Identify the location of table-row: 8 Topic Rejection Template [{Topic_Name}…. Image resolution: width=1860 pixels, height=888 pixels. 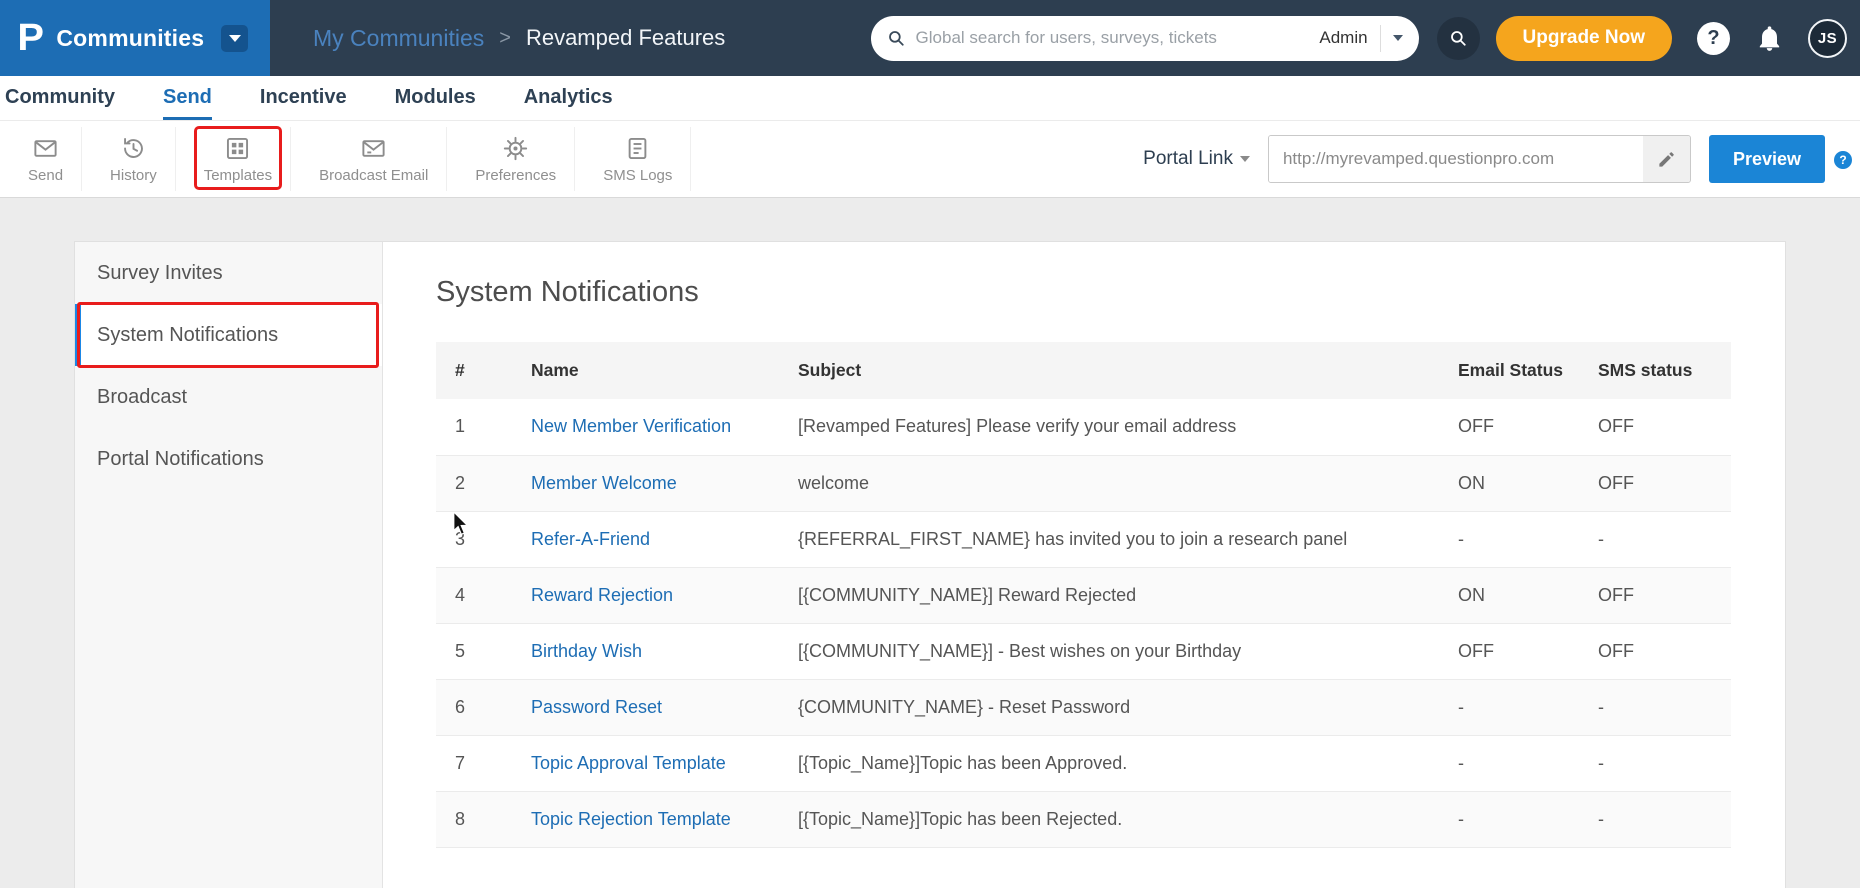
(1083, 819).